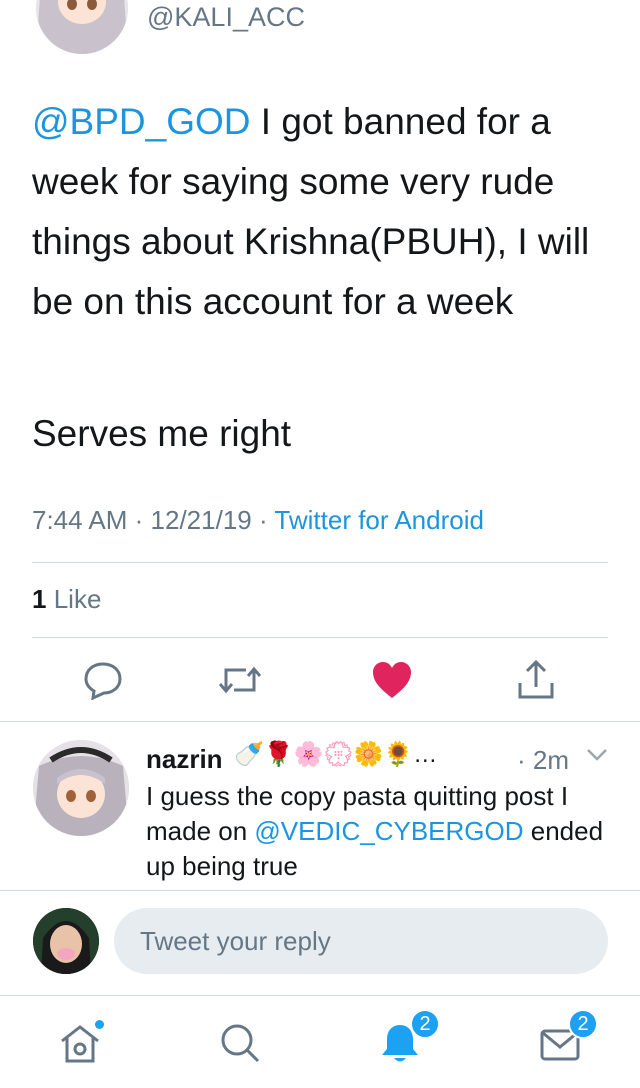  I want to click on tab-home, so click(80, 1043).